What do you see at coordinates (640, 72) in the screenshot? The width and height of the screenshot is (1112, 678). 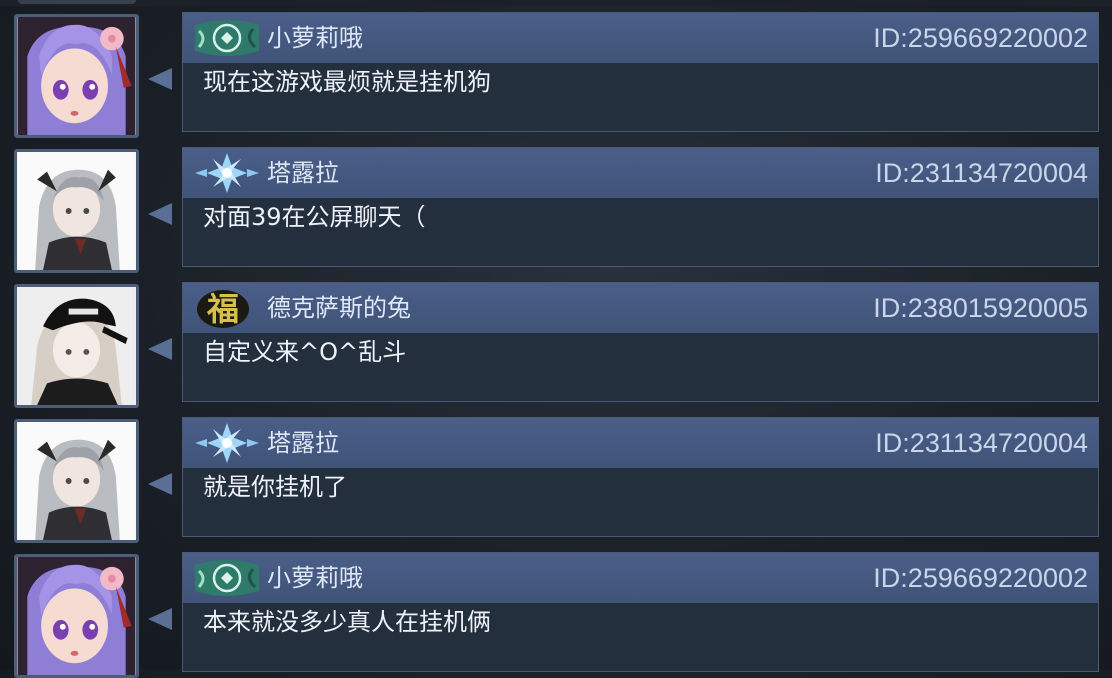 I see `message-card: 小萝莉哦 ID:259669220002 现在这游戏最烦就是挂机狗` at bounding box center [640, 72].